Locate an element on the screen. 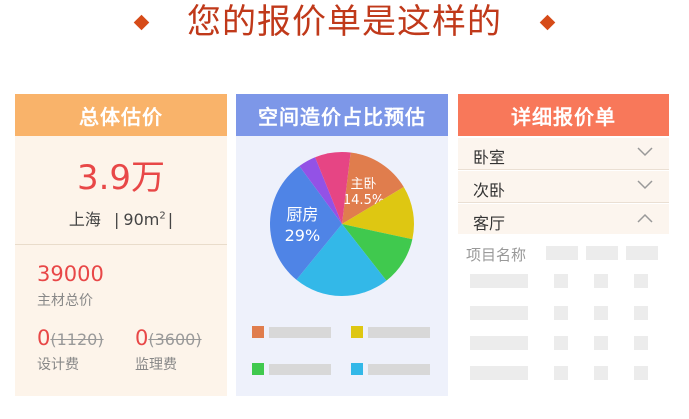 The image size is (689, 419). location-area: 上海 | 90m2 | is located at coordinates (121, 218).